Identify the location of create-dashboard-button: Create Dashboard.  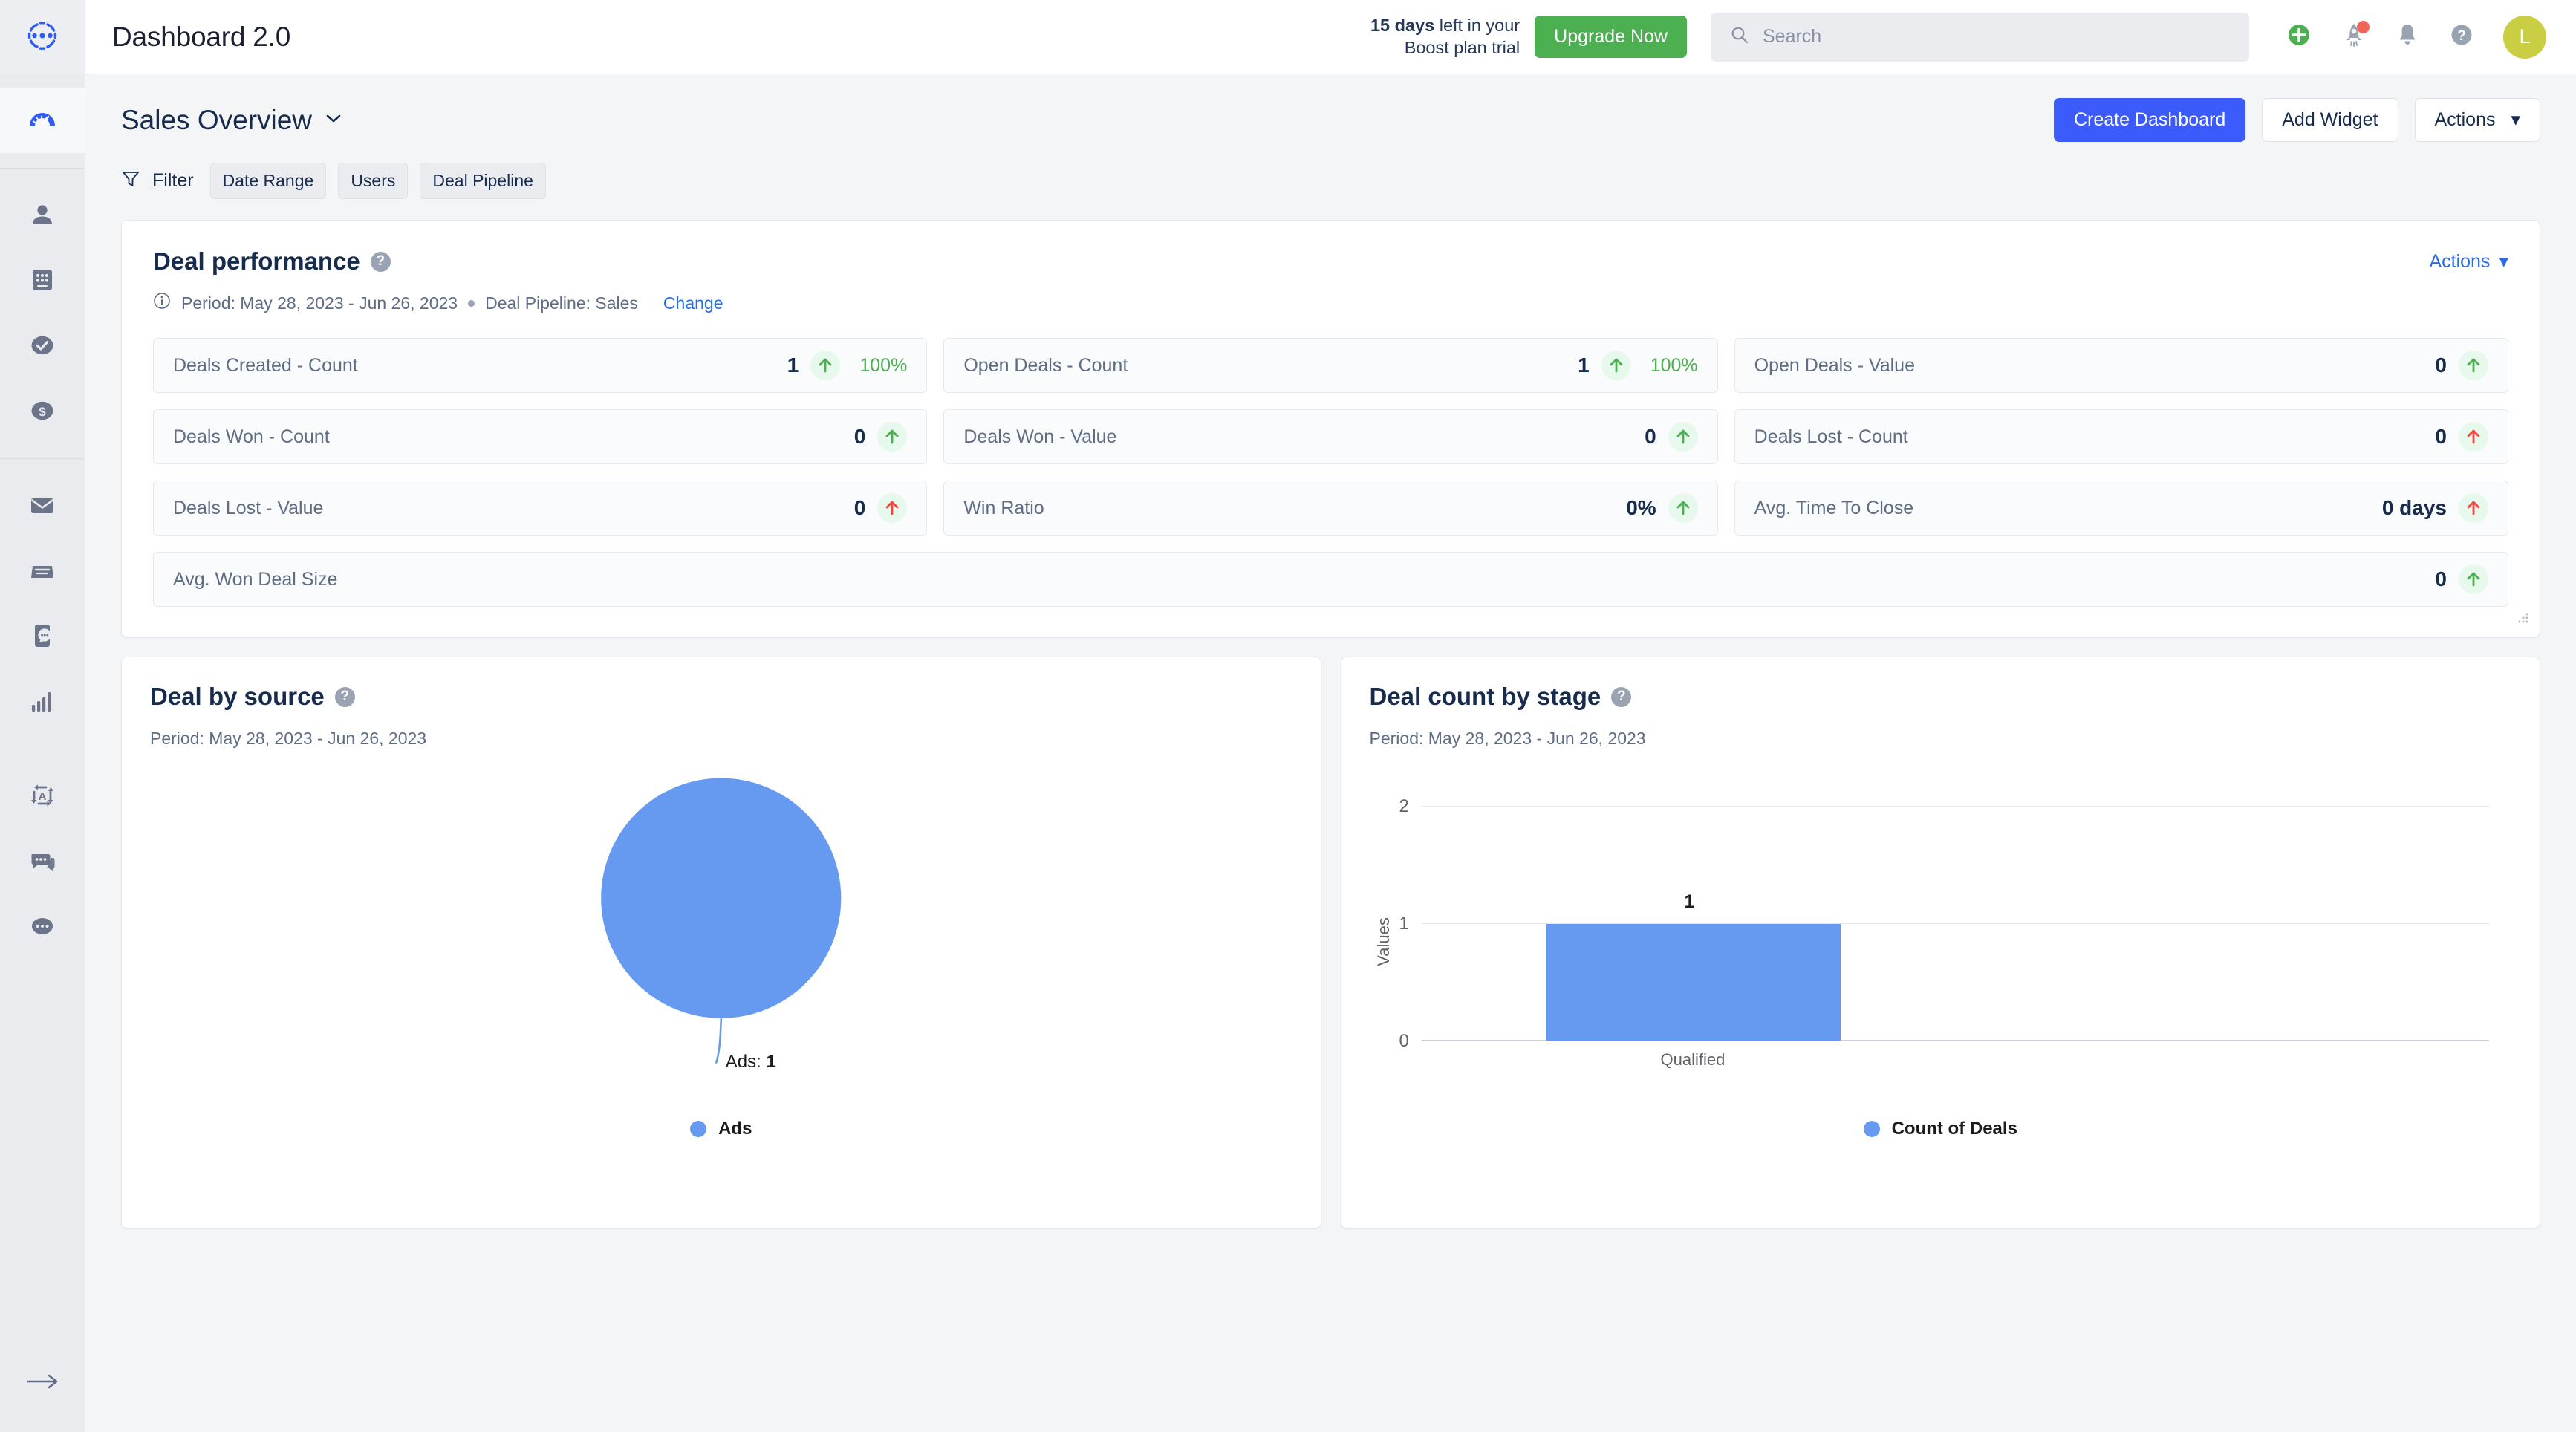
(2149, 120).